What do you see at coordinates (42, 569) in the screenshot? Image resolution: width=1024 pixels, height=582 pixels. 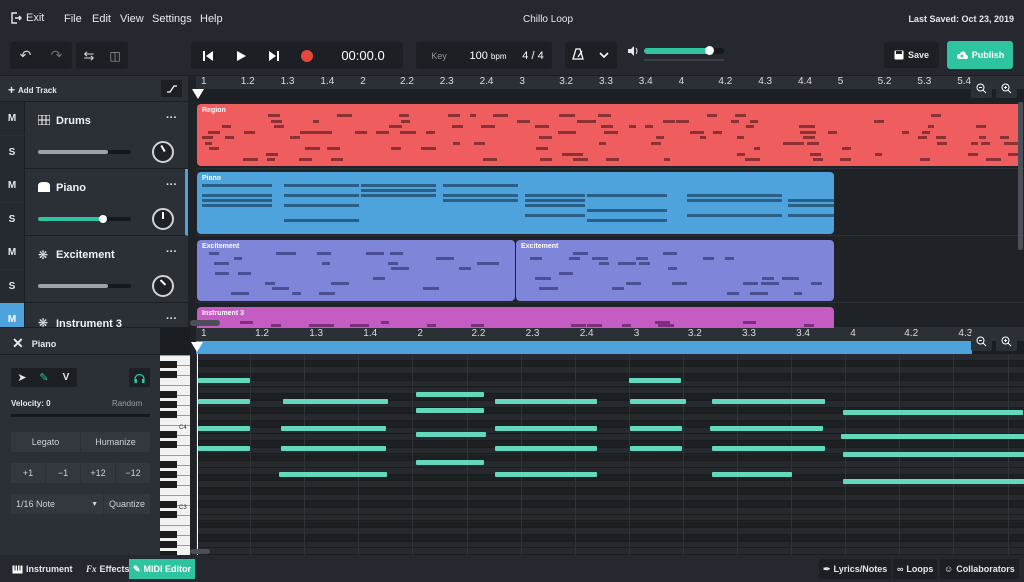 I see `instrument-tab: Instrument` at bounding box center [42, 569].